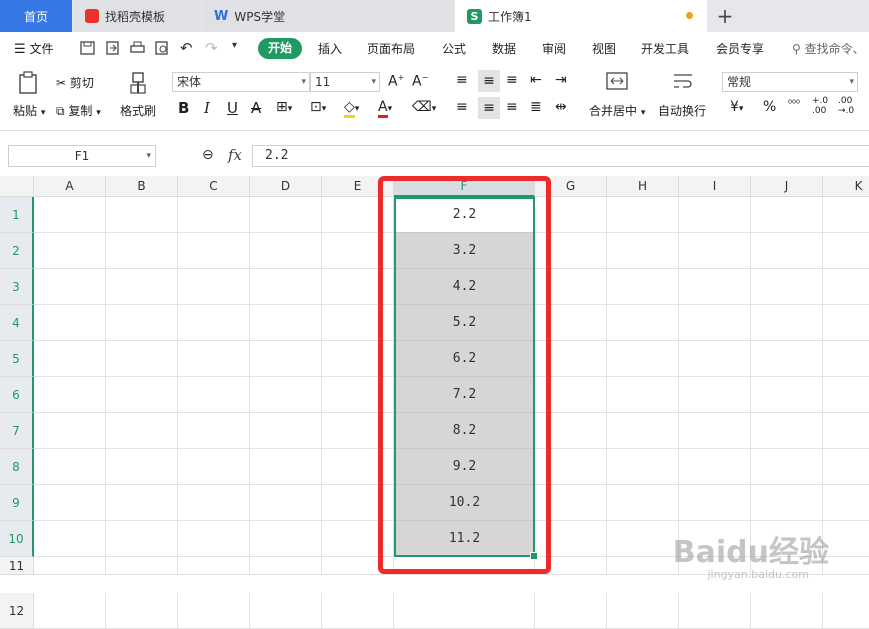 The height and width of the screenshot is (629, 869). I want to click on row-header-1: 1, so click(17, 215).